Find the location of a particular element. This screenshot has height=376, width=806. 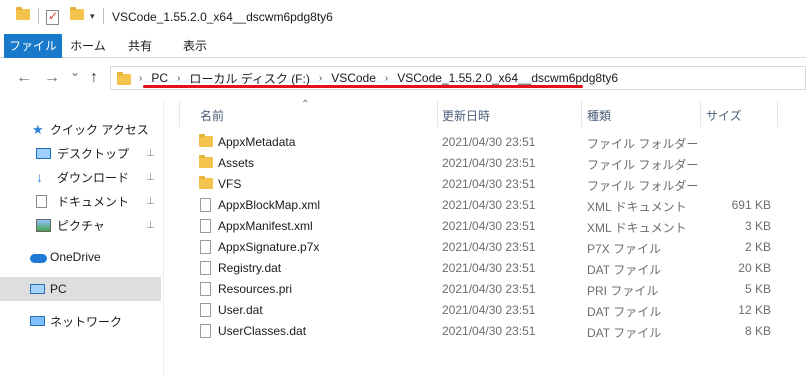

sidebar-item-label: OneDrive is located at coordinates (75, 257).